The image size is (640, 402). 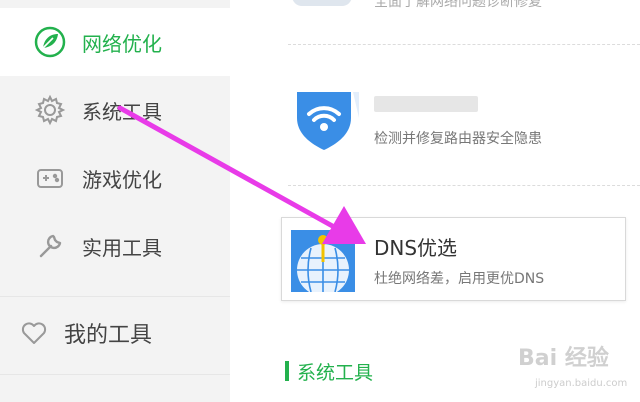 I want to click on wrench-icon, so click(x=50, y=246).